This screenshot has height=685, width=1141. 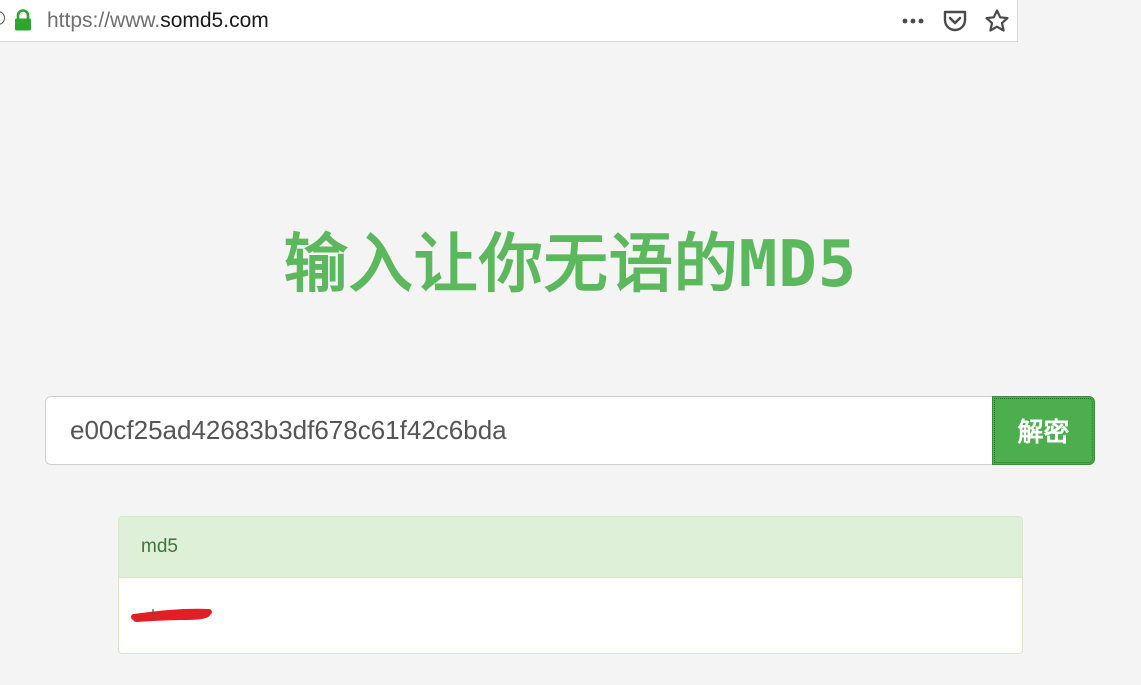 I want to click on url-text: https://www.somd5.com, so click(x=158, y=21).